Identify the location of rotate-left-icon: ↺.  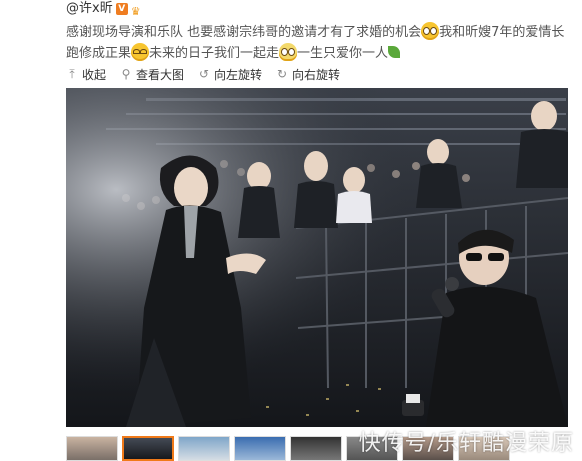
(204, 74).